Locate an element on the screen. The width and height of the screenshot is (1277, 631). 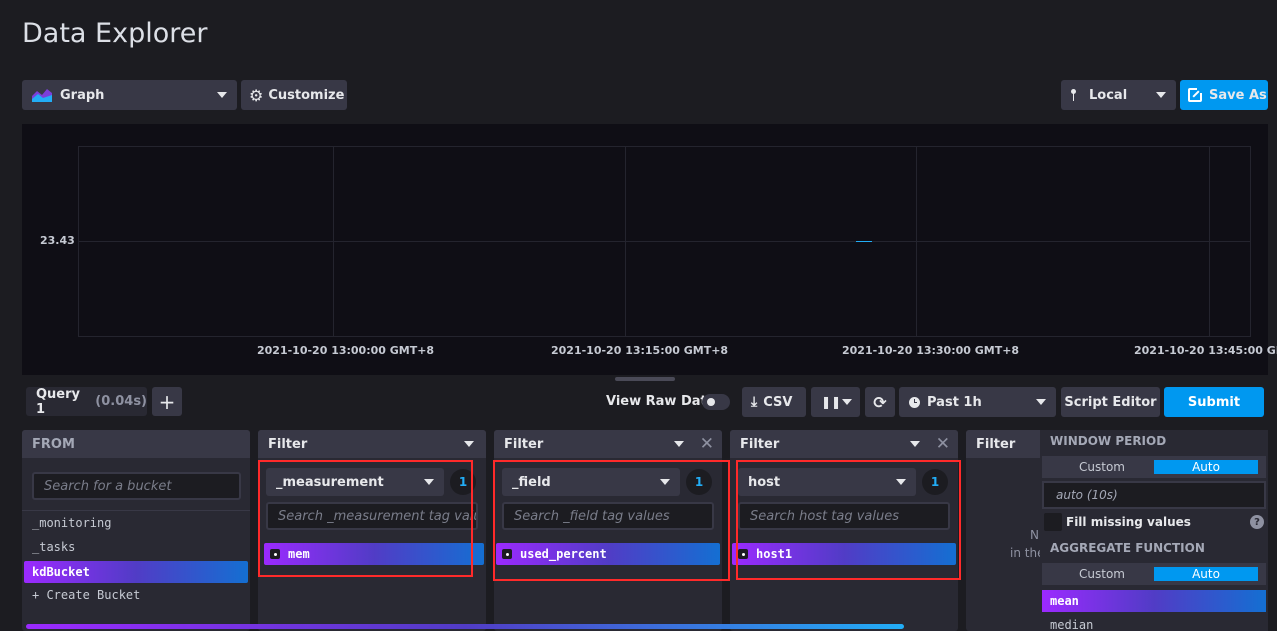
customize-button: ⚙ Customize is located at coordinates (294, 95).